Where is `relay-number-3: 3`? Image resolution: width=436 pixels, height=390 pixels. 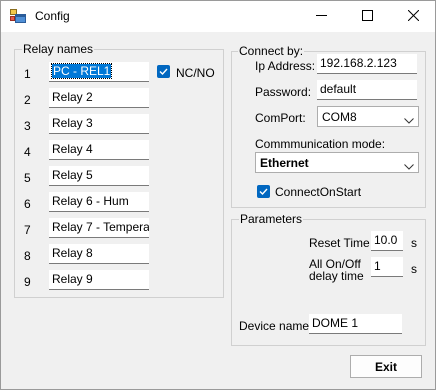
relay-number-3: 3 is located at coordinates (27, 126).